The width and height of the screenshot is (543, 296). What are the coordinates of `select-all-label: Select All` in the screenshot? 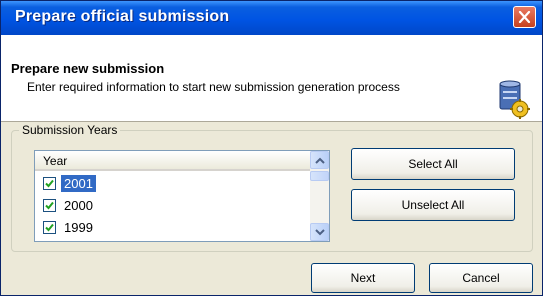 It's located at (433, 164).